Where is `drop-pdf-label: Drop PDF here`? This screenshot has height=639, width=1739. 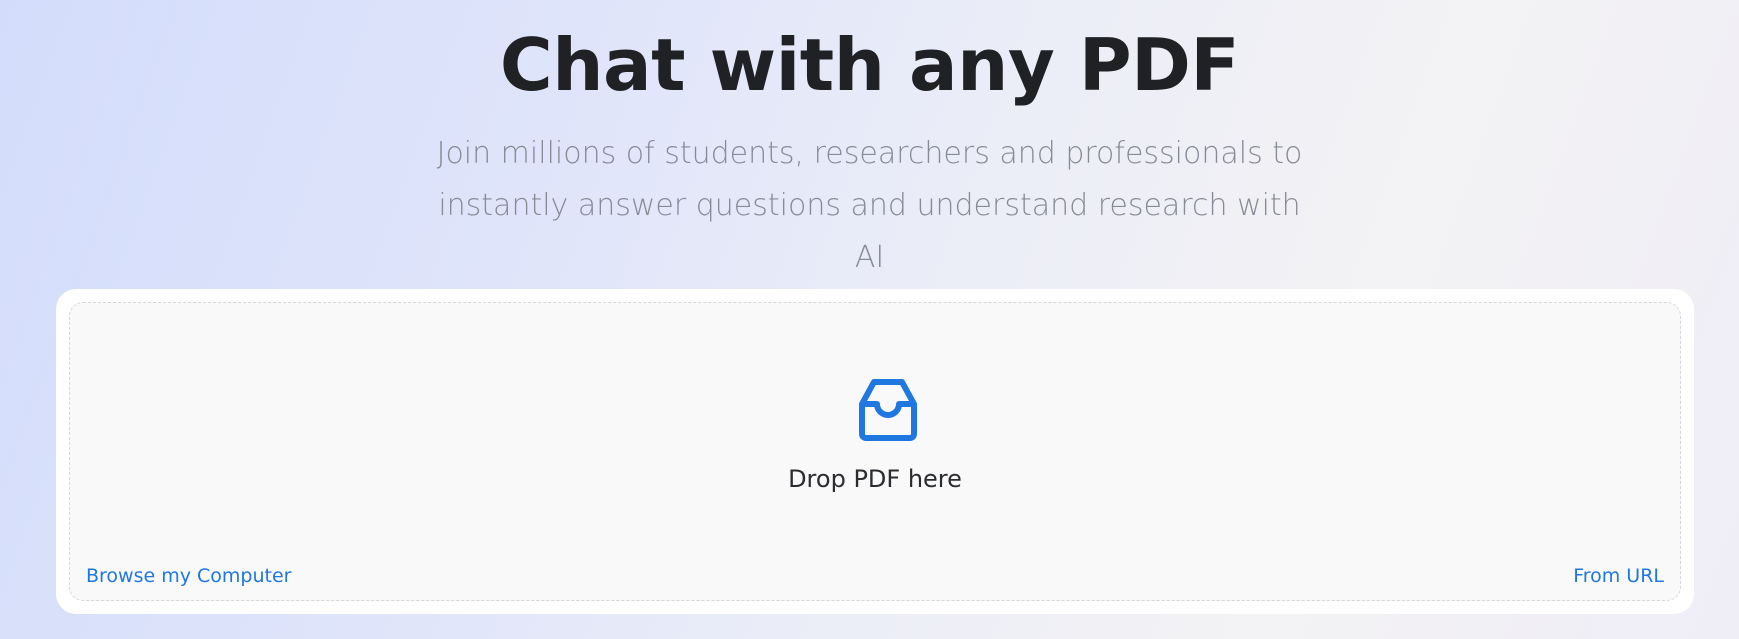
drop-pdf-label: Drop PDF here is located at coordinates (875, 479).